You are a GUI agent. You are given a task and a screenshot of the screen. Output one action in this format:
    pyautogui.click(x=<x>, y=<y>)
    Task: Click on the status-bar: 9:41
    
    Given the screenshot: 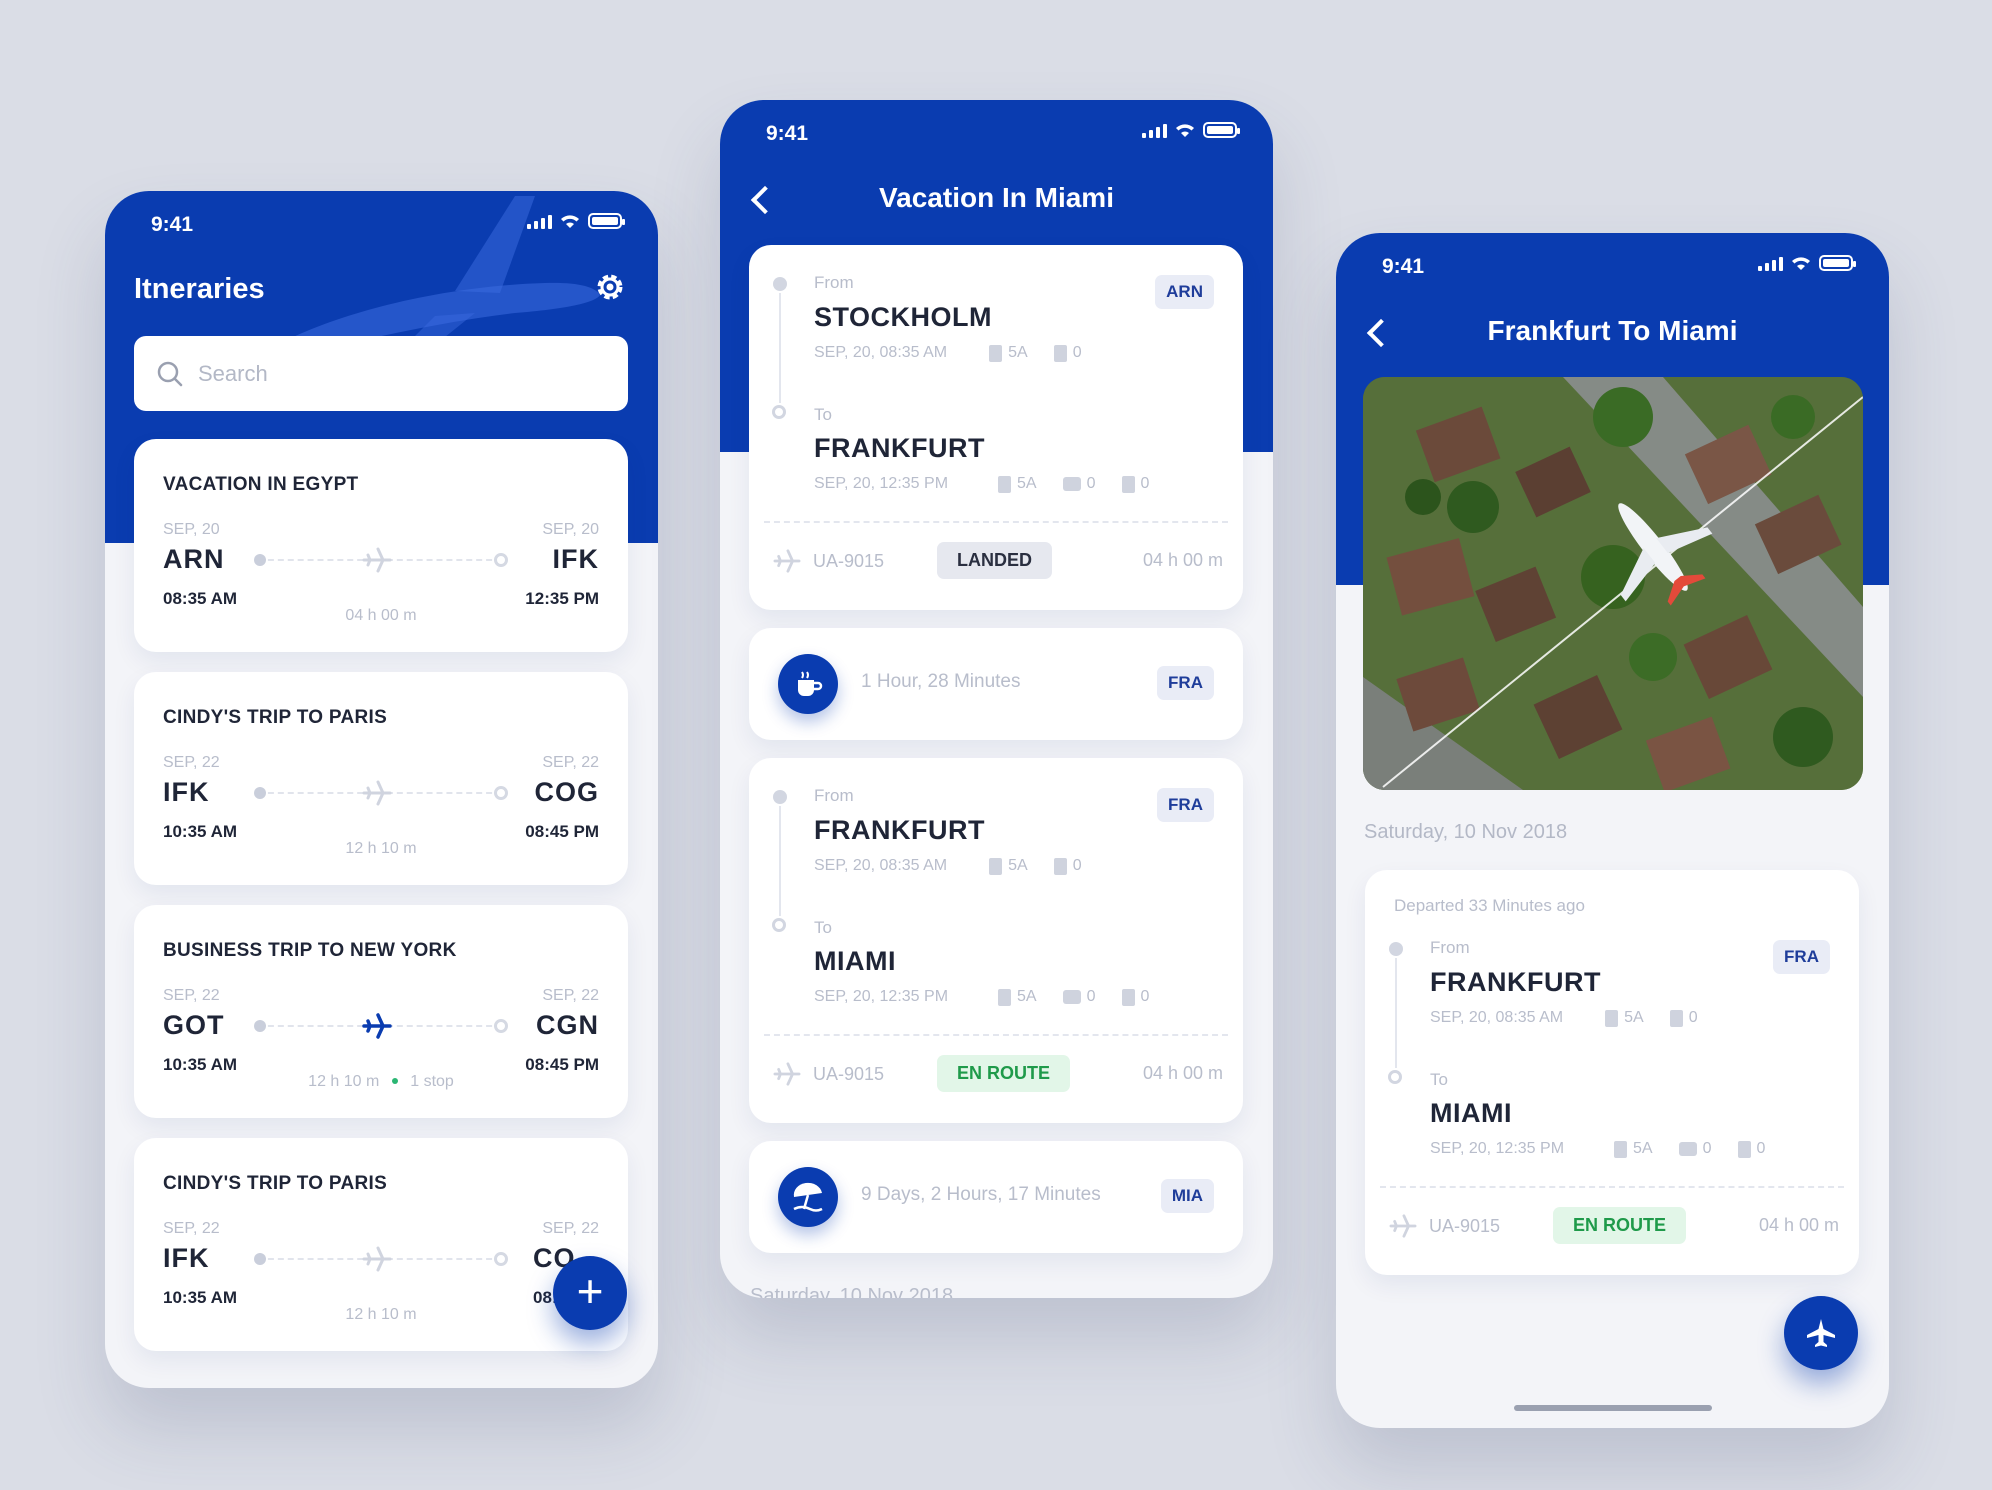 What is the action you would take?
    pyautogui.click(x=996, y=130)
    